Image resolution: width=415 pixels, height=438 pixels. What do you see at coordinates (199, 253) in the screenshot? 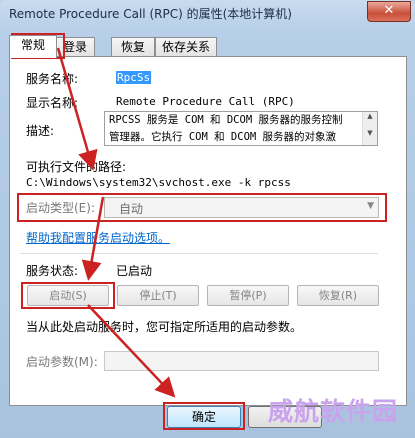
I see `divider` at bounding box center [199, 253].